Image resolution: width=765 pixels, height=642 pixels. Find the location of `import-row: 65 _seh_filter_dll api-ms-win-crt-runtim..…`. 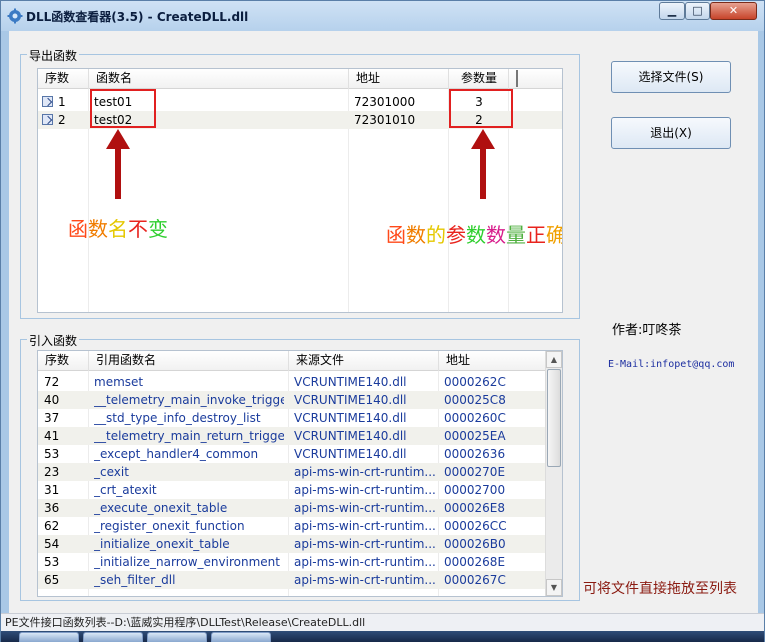

import-row: 65 _seh_filter_dll api-ms-win-crt-runtim..… is located at coordinates (300, 580).